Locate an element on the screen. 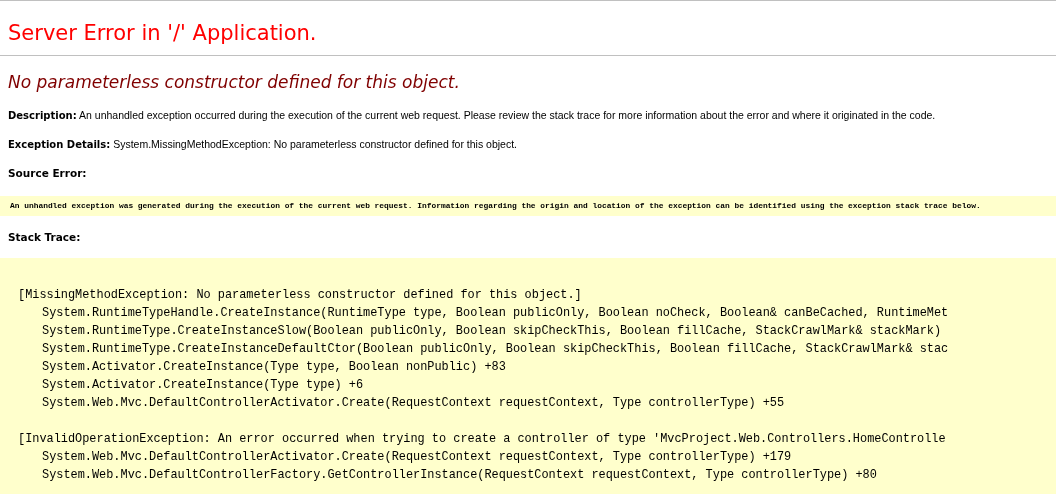  stack-frame: System.RuntimeTypeHandle.CreateInstance(RuntimeType type, Boolean publicOnly, Boolean noCheck, Boolean& canBeCached, RuntimeMet is located at coordinates (537, 313).